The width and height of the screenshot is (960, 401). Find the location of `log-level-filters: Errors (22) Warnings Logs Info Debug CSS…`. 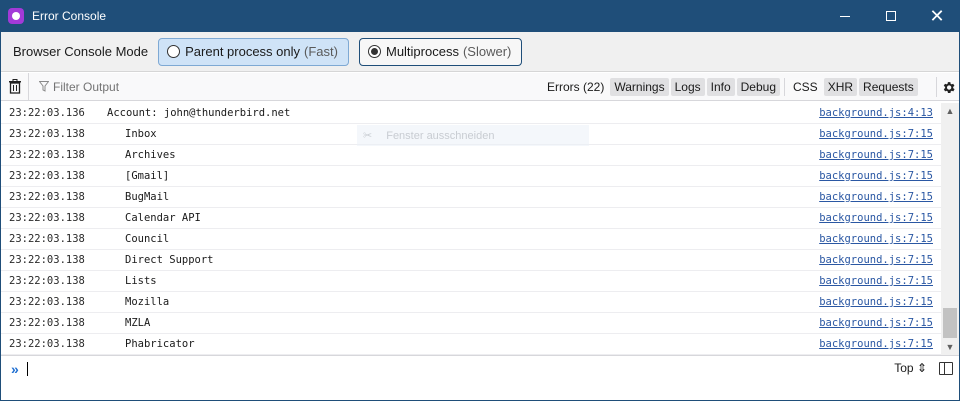

log-level-filters: Errors (22) Warnings Logs Info Debug CSS… is located at coordinates (731, 87).